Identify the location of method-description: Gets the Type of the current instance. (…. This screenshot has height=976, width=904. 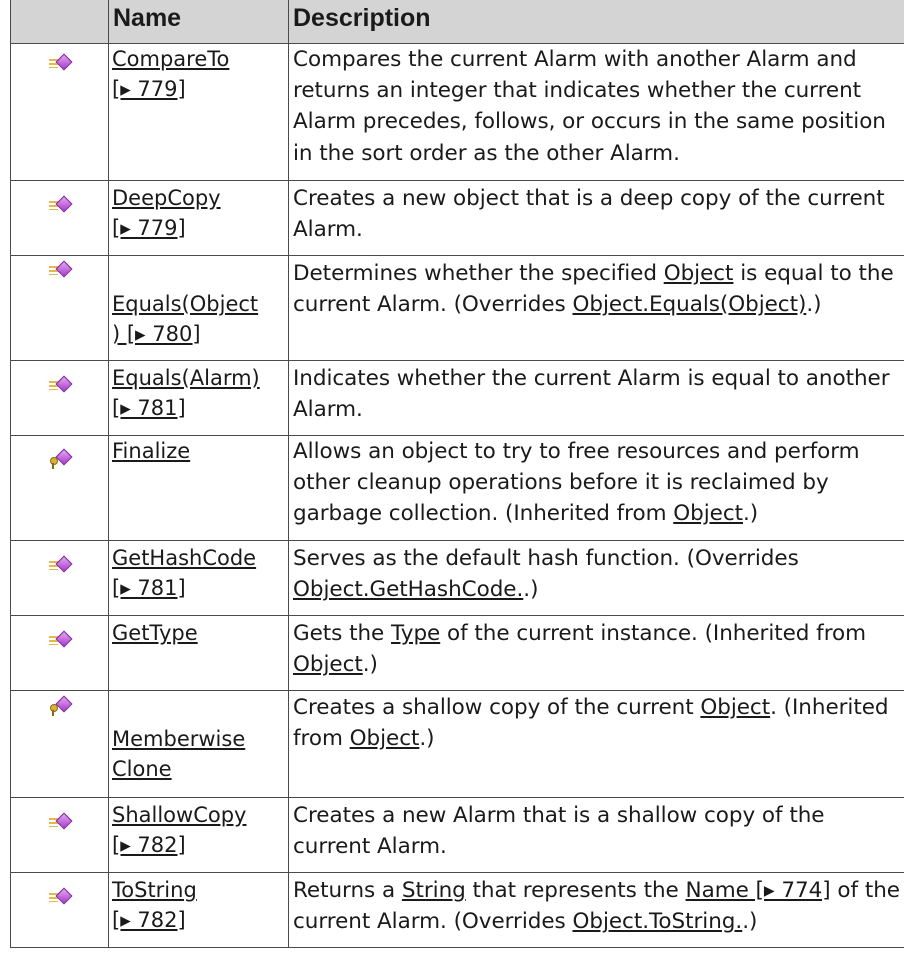
(596, 653).